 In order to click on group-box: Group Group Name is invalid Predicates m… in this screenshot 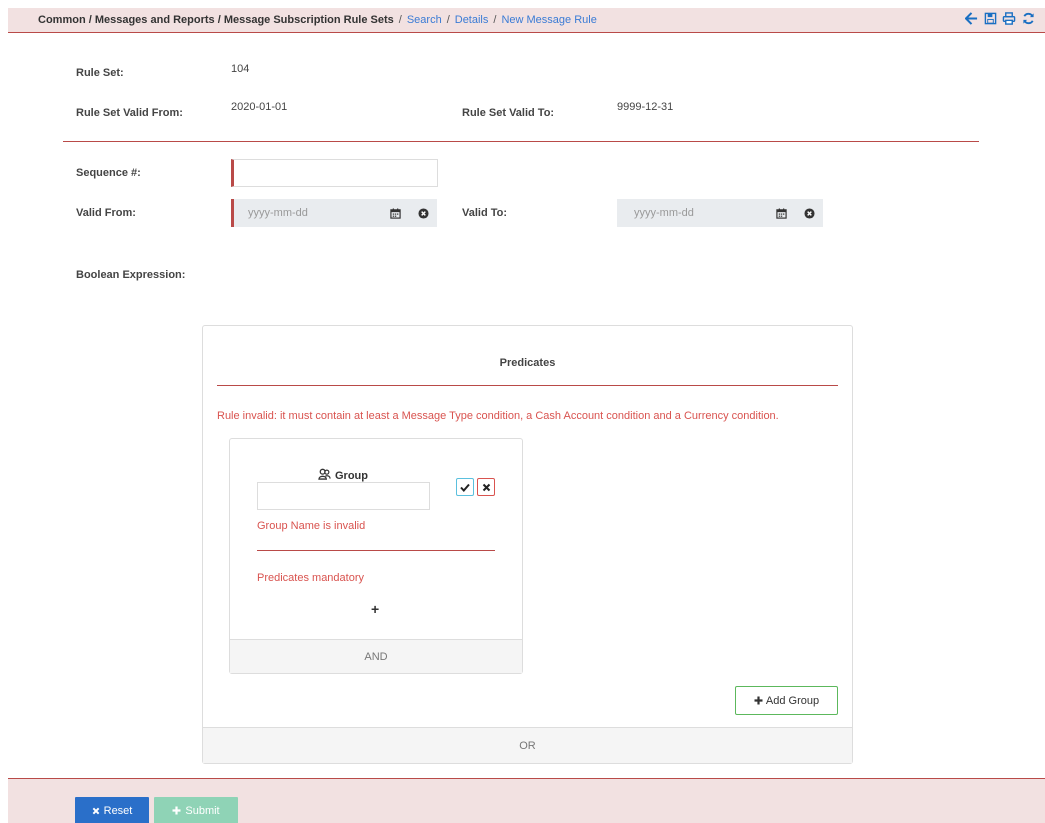, I will do `click(376, 556)`.